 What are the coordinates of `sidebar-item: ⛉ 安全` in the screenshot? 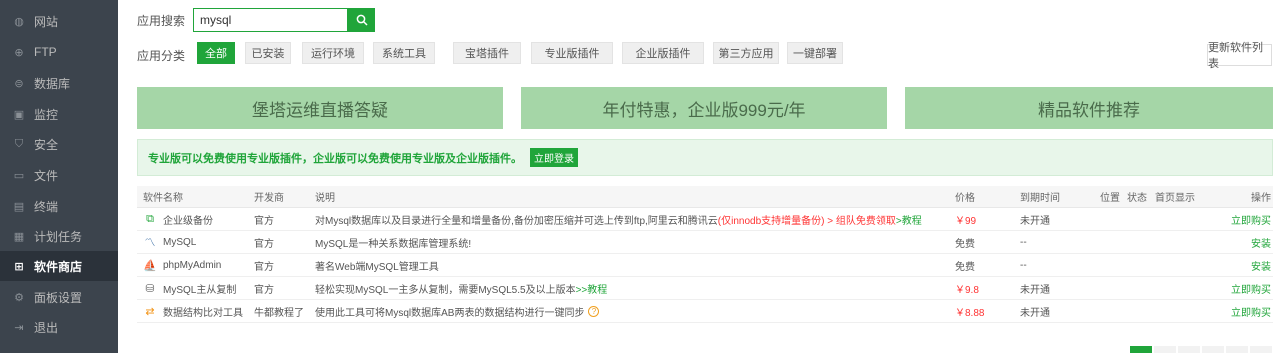 It's located at (59, 144).